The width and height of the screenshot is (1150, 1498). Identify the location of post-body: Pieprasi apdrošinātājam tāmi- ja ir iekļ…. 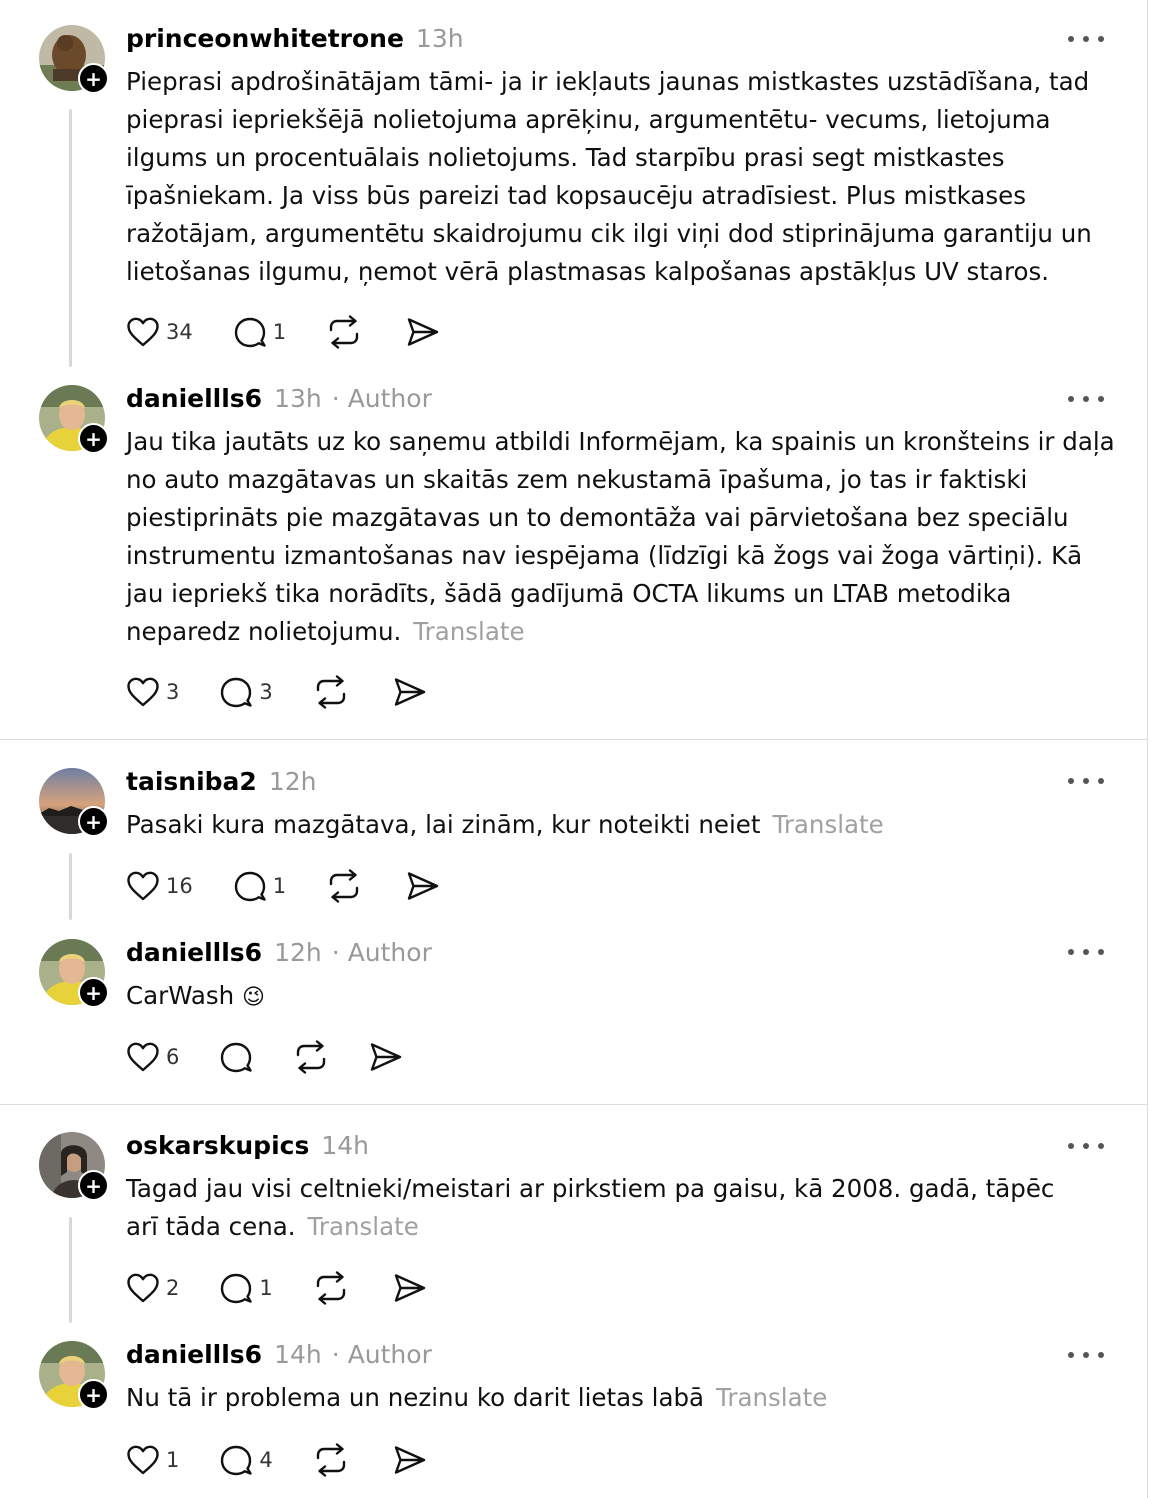
(609, 176).